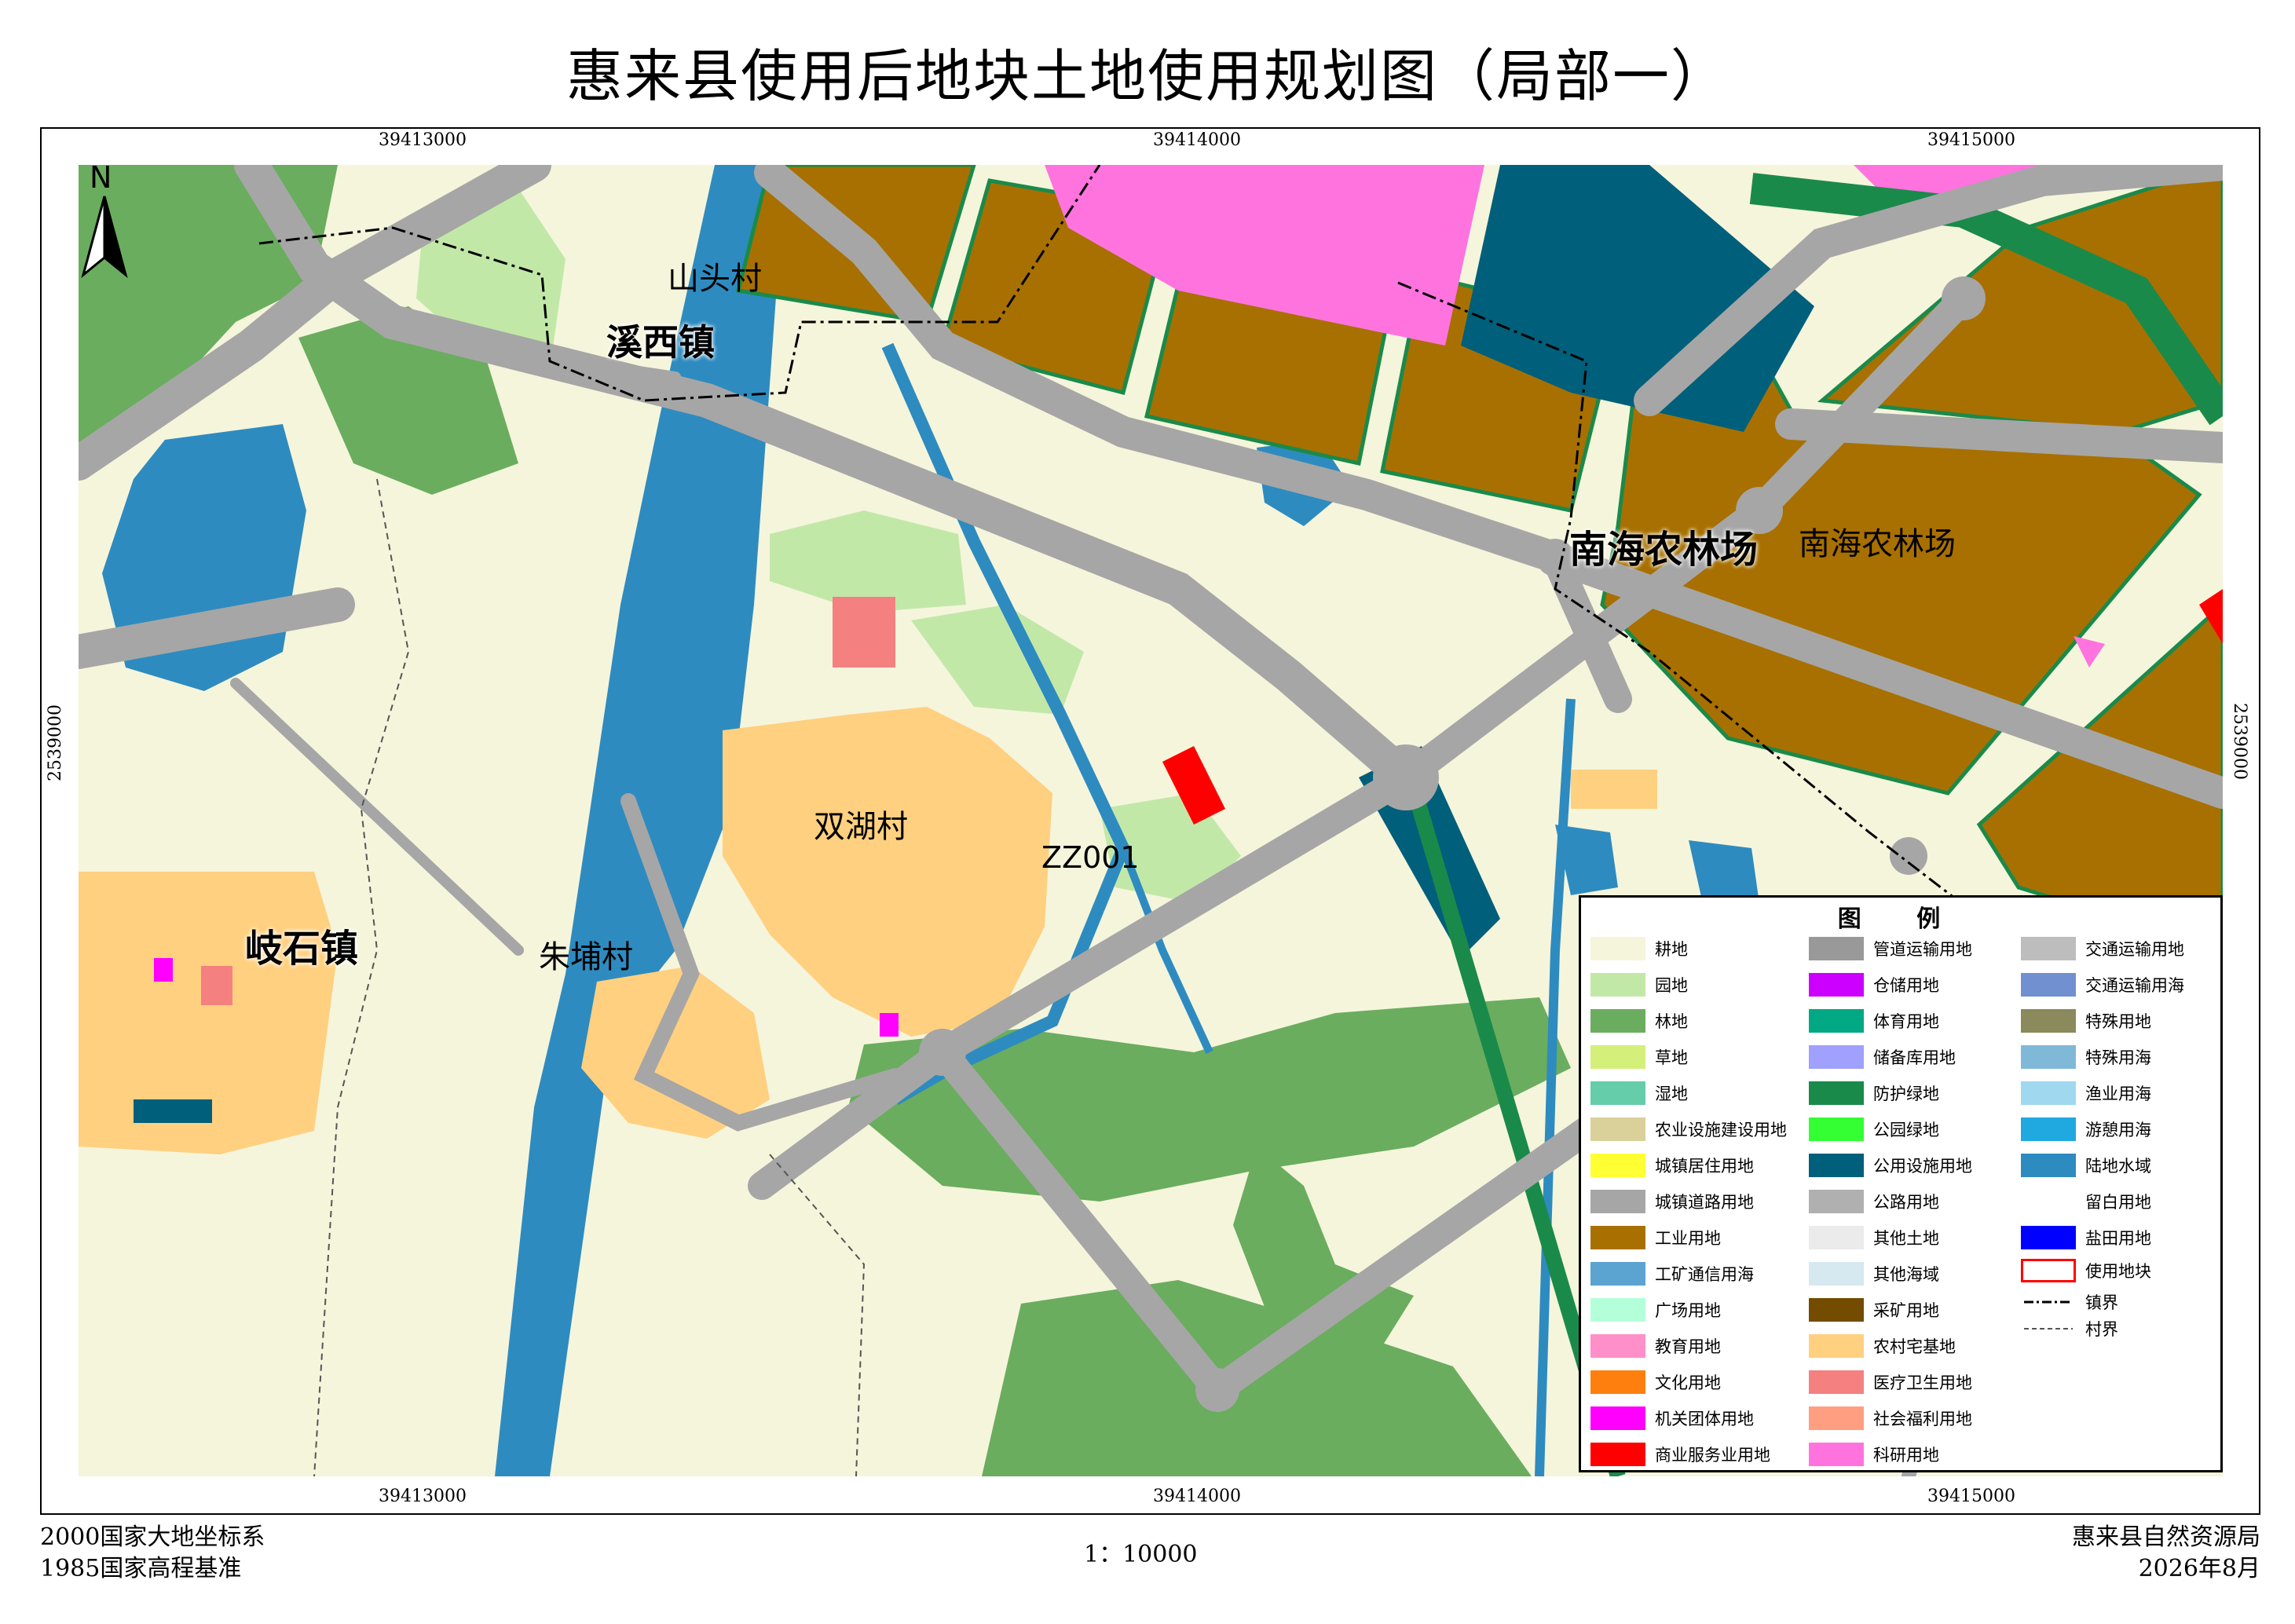 The height and width of the screenshot is (1624, 2295). What do you see at coordinates (1672, 1165) in the screenshot?
I see `legend-item: 城镇居住用地` at bounding box center [1672, 1165].